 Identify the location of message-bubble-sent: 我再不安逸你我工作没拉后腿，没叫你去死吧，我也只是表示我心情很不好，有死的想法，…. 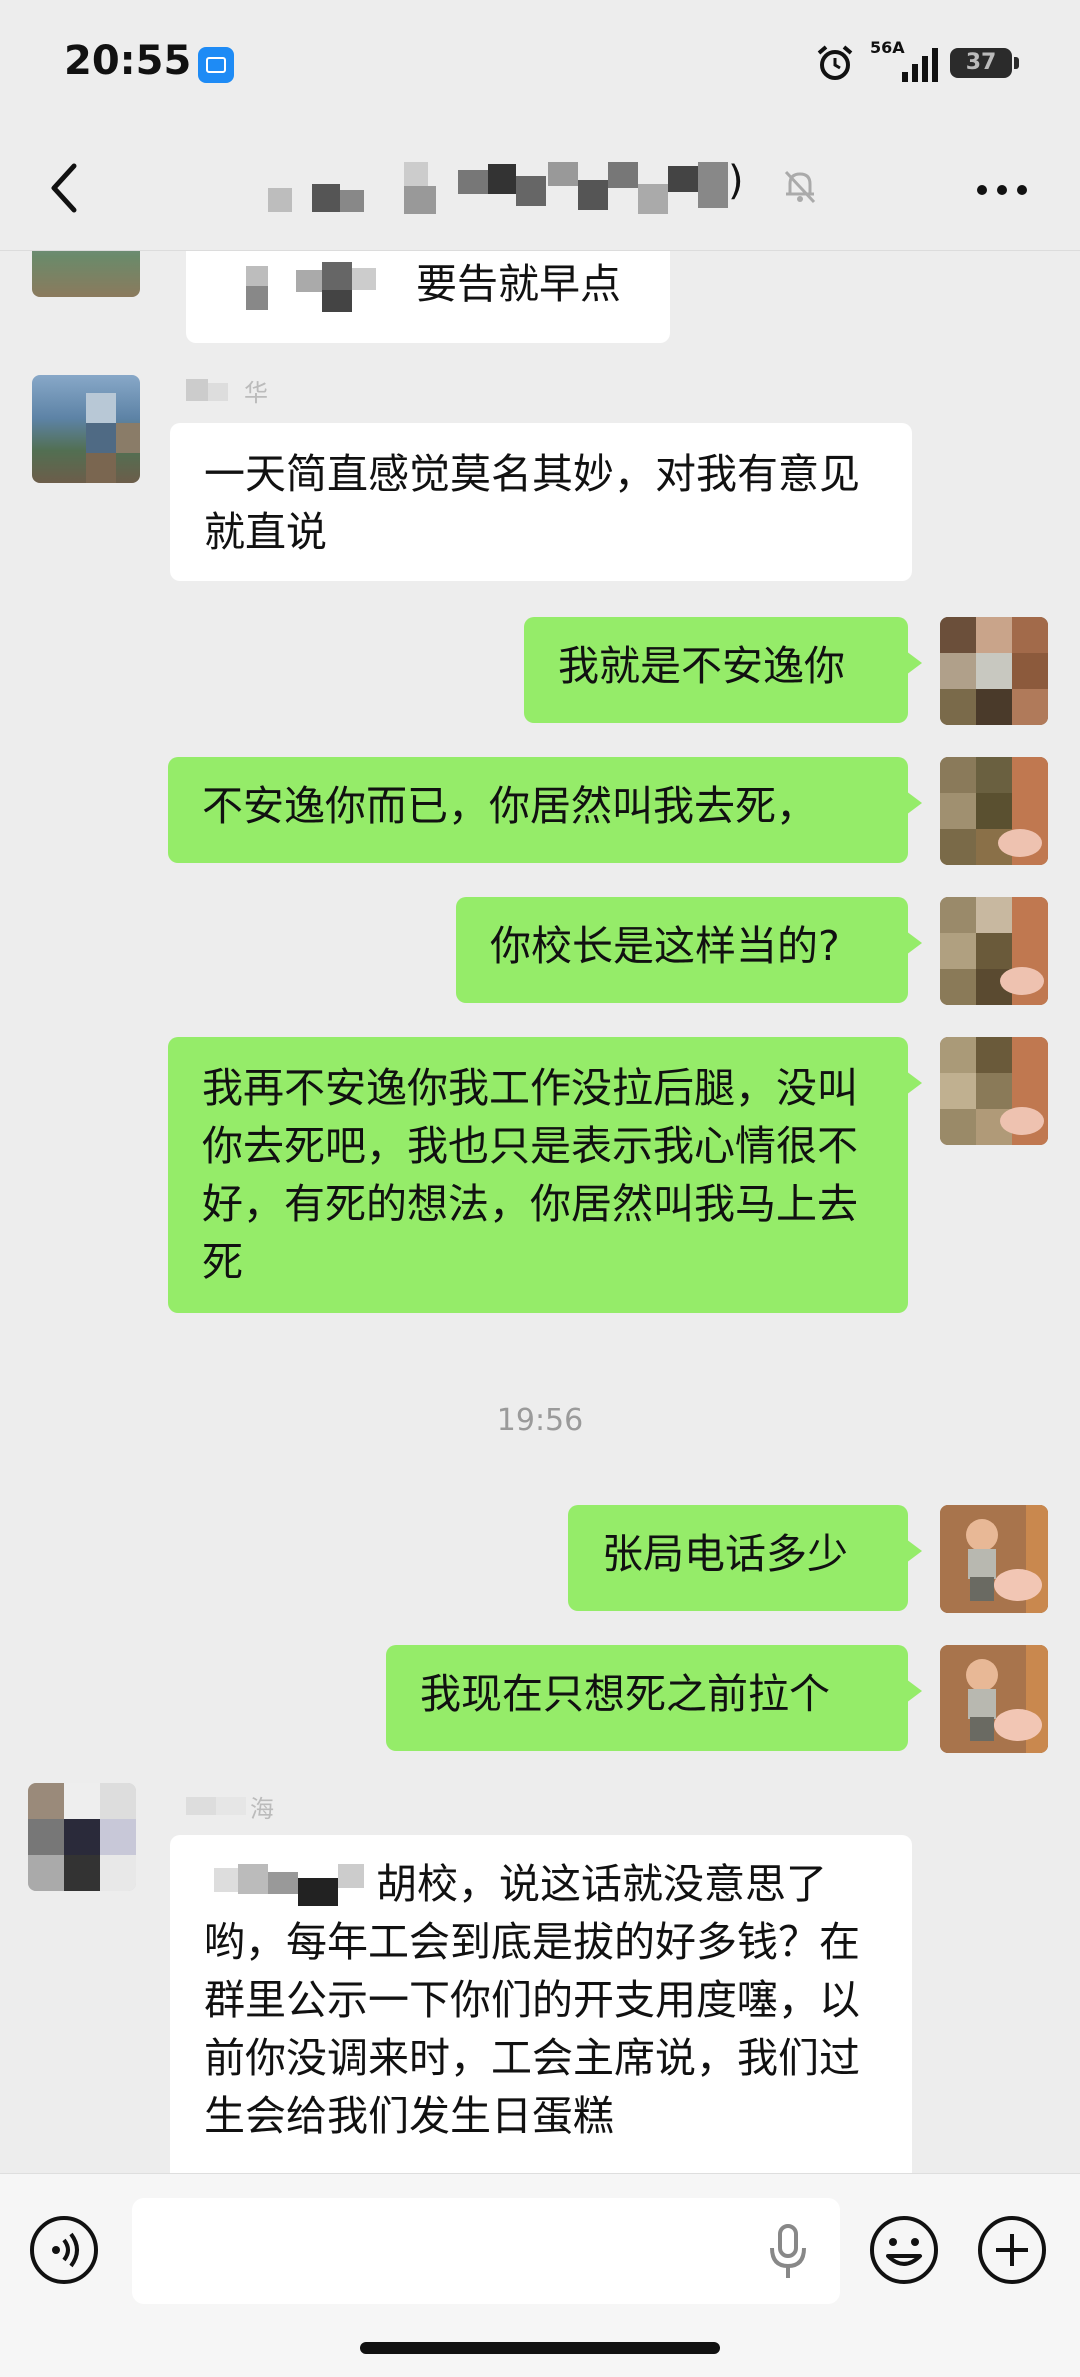
(545, 1175).